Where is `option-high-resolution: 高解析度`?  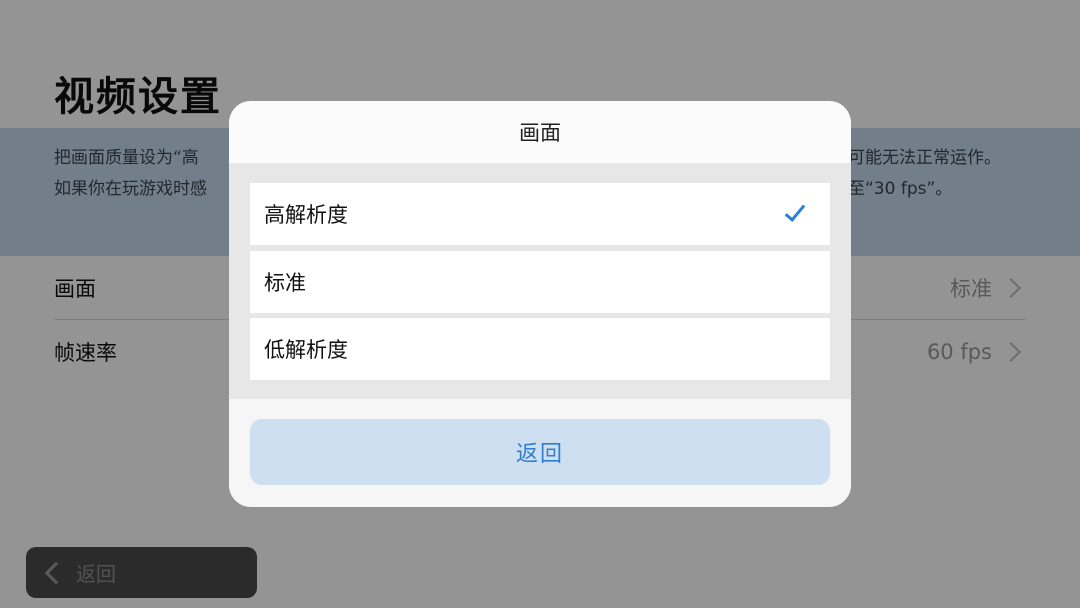
option-high-resolution: 高解析度 is located at coordinates (540, 214).